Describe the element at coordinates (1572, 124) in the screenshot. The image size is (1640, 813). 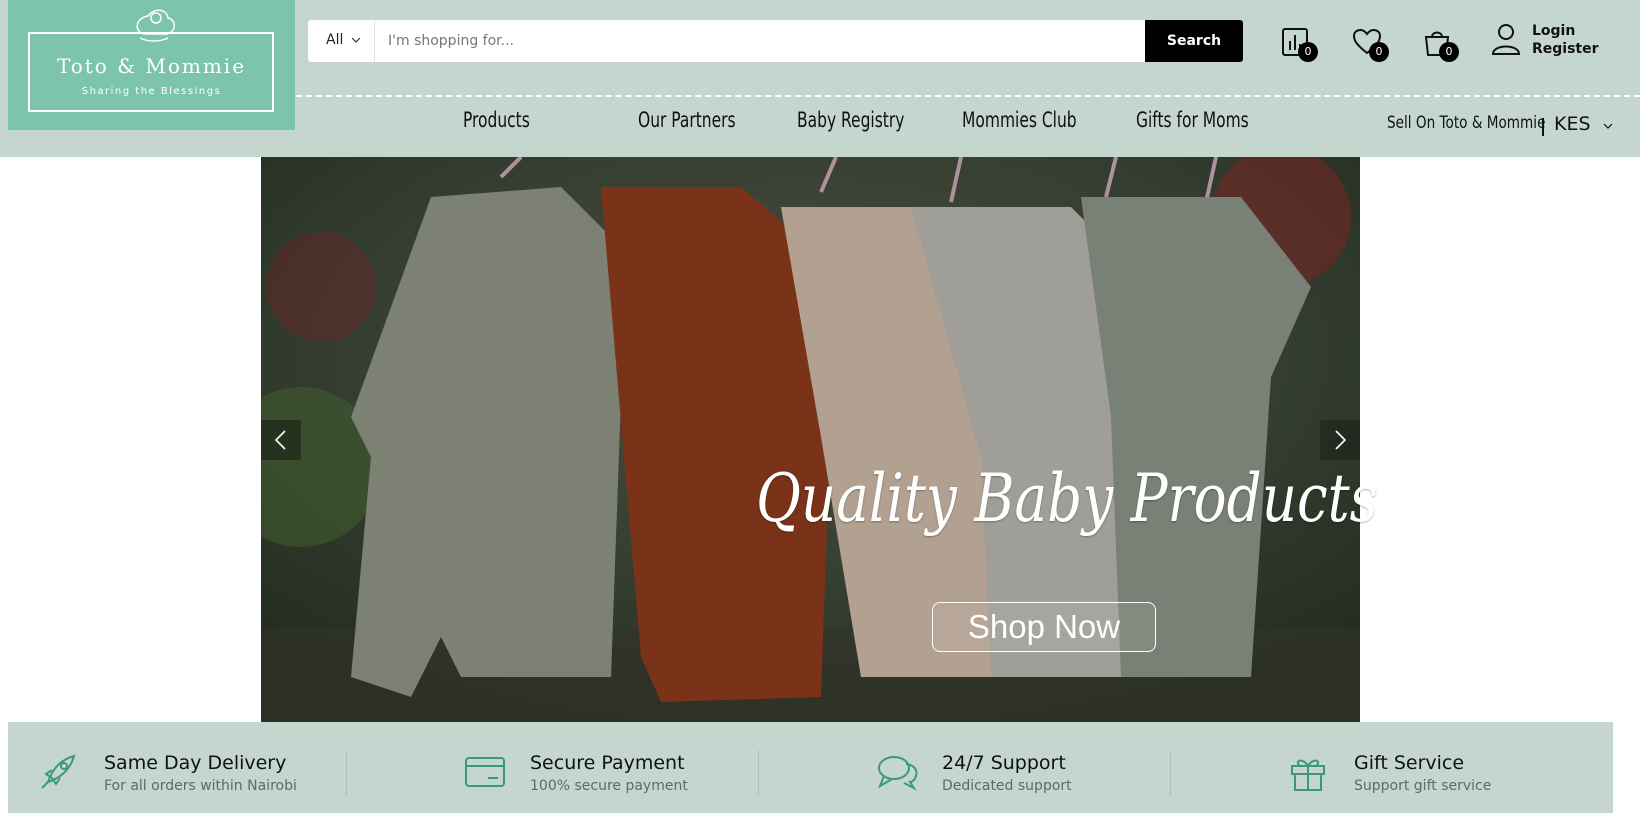
I see `currency-select: KES` at that location.